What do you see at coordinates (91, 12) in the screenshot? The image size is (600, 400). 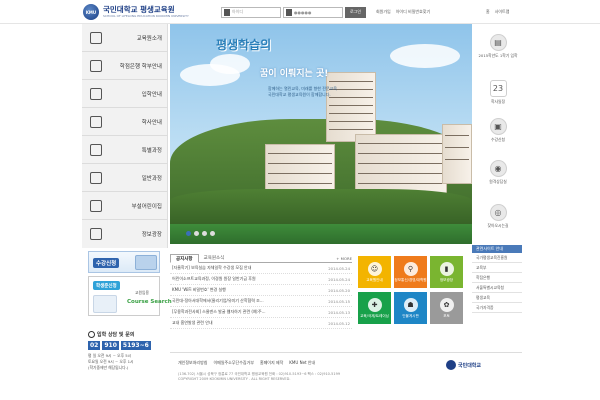 I see `logo-emblem: KMU` at bounding box center [91, 12].